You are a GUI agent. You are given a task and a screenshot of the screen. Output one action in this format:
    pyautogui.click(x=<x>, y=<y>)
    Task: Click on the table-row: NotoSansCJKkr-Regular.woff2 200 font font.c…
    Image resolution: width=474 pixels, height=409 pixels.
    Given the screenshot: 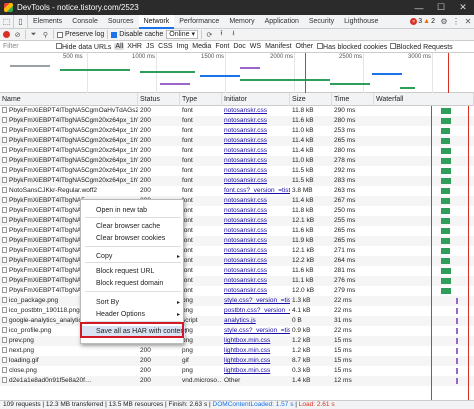 What is the action you would take?
    pyautogui.click(x=237, y=191)
    